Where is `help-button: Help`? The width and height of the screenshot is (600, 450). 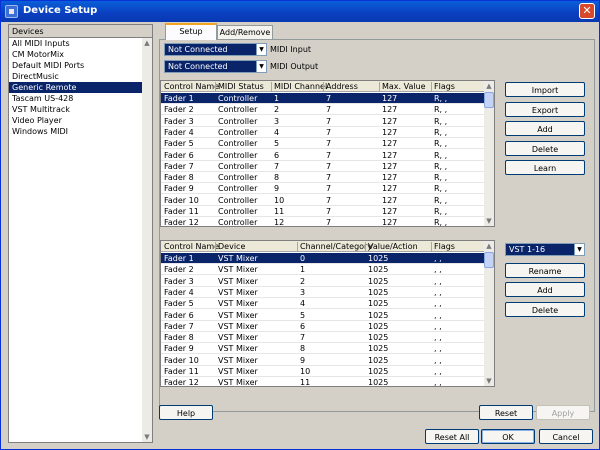
help-button: Help is located at coordinates (186, 412).